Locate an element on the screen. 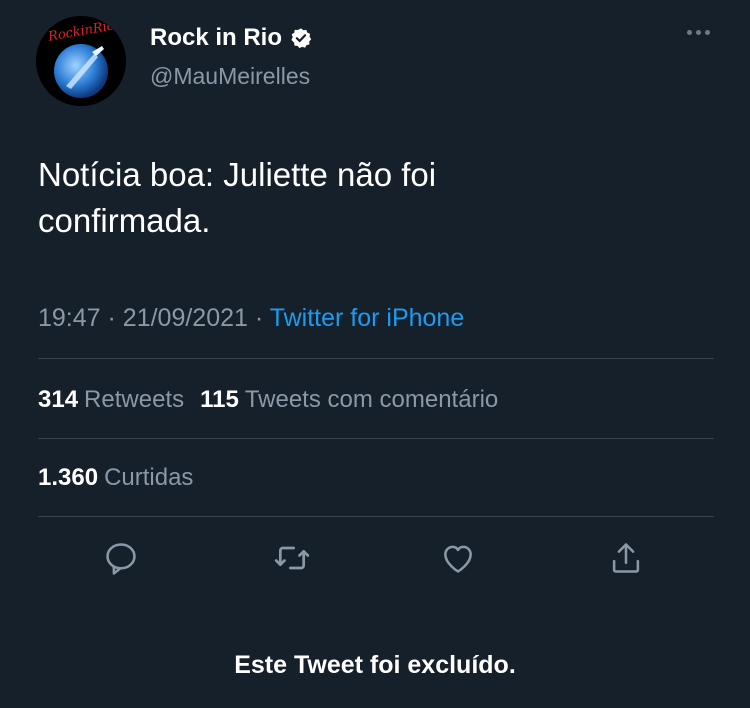 The height and width of the screenshot is (708, 750). tweet-source-link: Twitter for iPhone is located at coordinates (367, 318).